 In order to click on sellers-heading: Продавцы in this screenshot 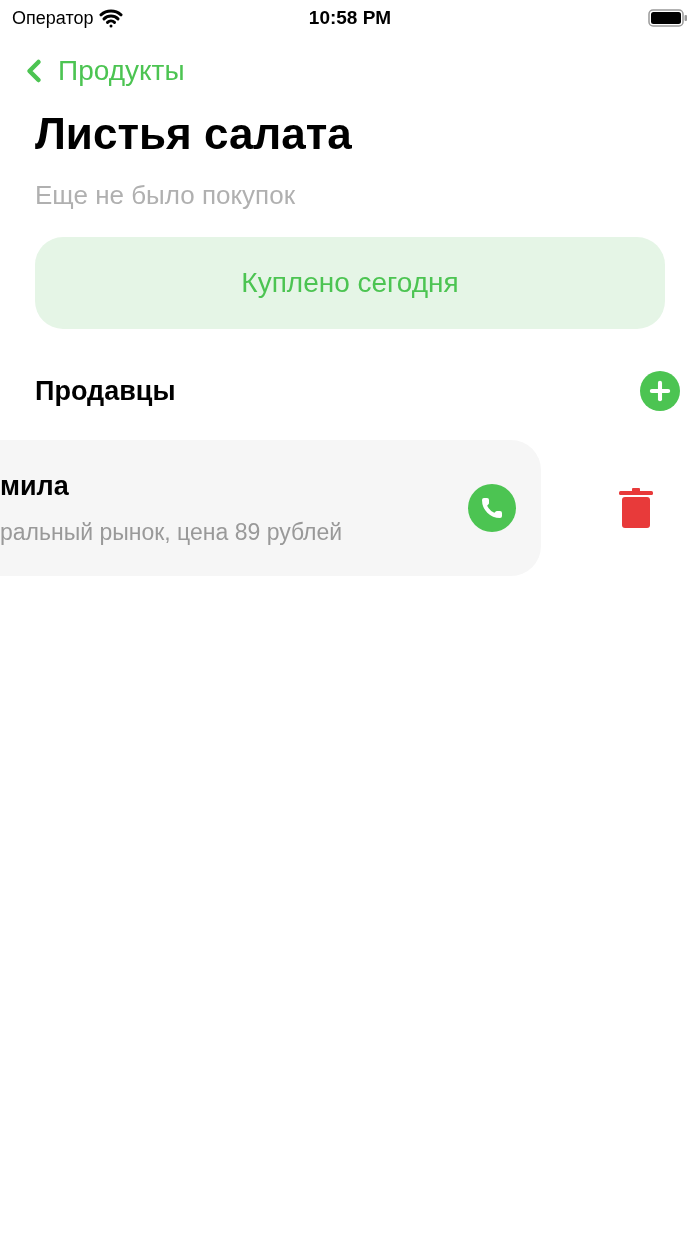, I will do `click(105, 391)`.